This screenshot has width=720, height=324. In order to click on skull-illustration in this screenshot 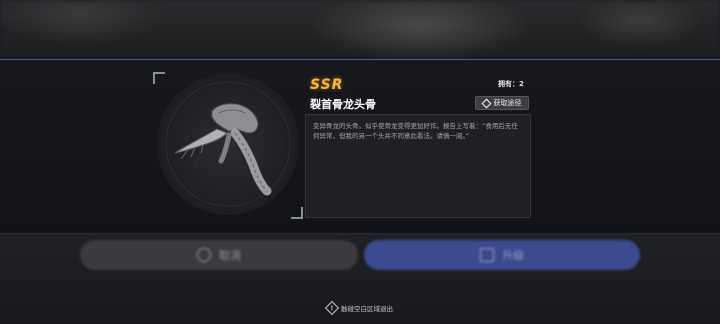, I will do `click(228, 144)`.